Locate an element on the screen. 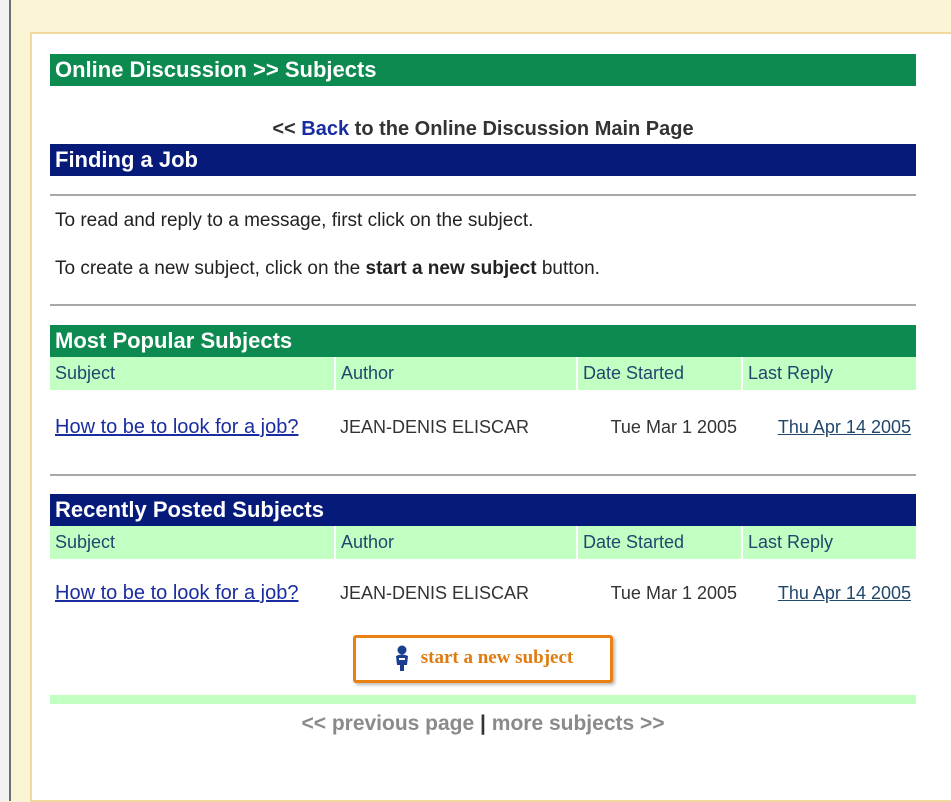 Image resolution: width=951 pixels, height=802 pixels. window-left-edge is located at coordinates (5, 400).